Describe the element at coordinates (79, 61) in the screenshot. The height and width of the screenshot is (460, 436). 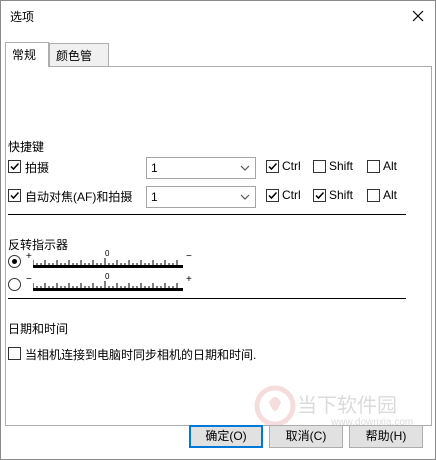
I see `tab-color-management: 颜色管理` at that location.